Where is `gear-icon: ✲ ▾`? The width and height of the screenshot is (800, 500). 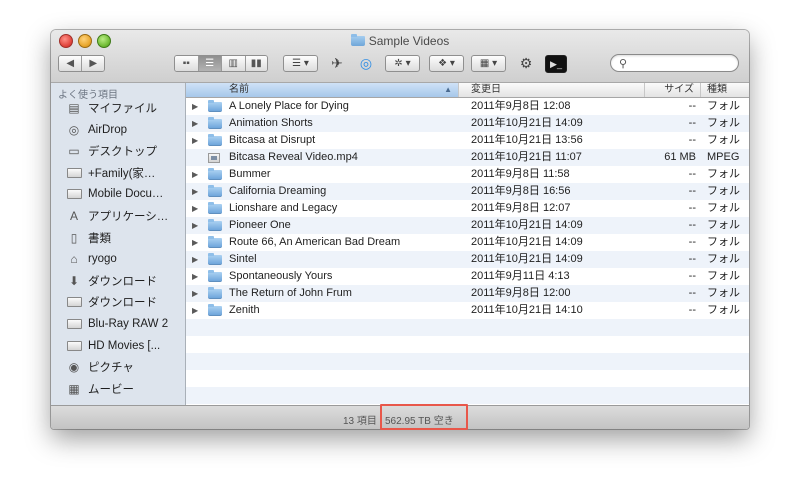
gear-icon: ✲ ▾ is located at coordinates (402, 63).